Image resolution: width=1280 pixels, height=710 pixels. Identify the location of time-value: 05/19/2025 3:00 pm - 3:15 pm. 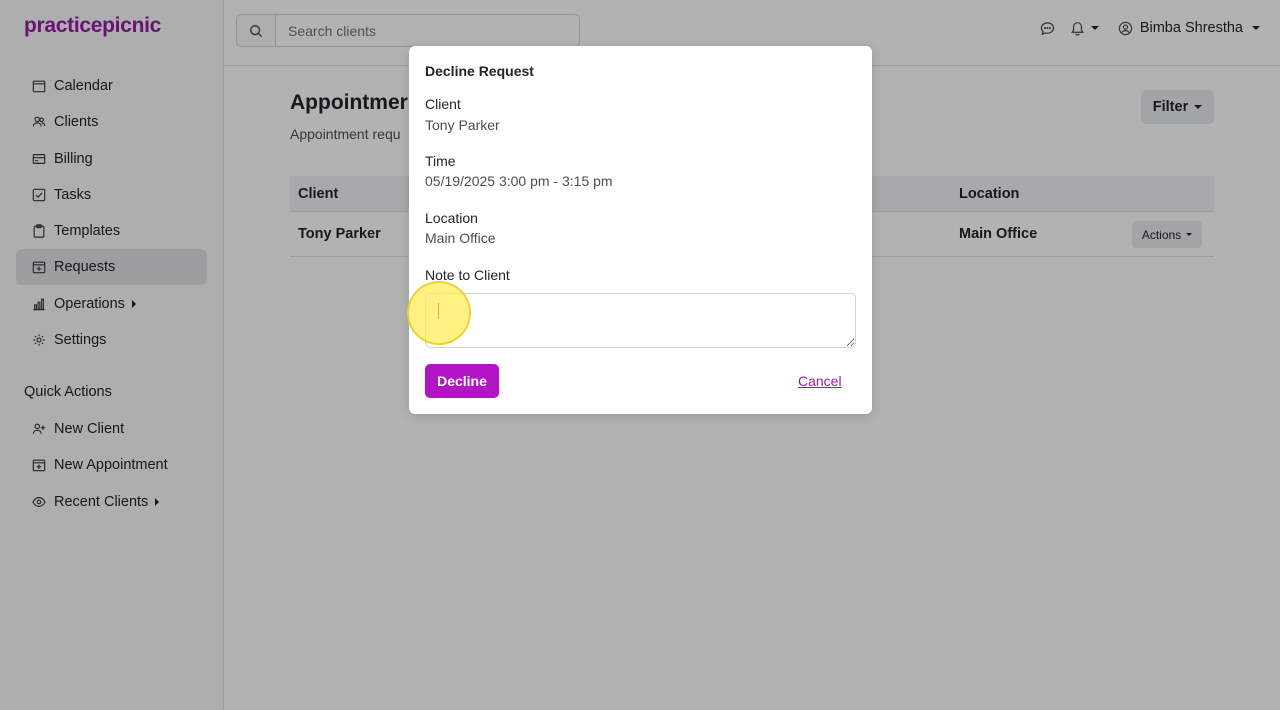
(519, 181).